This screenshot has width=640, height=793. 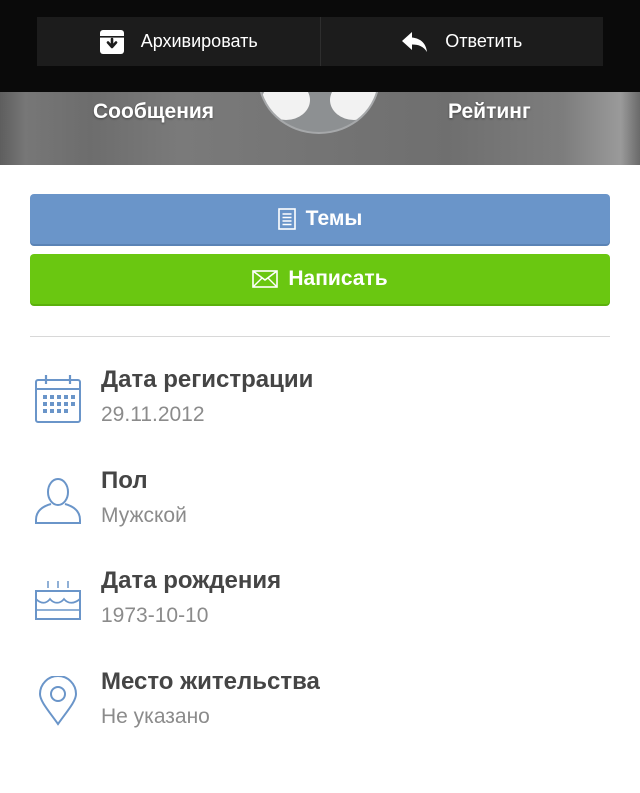 What do you see at coordinates (155, 615) in the screenshot?
I see `info-value: 1973-10-10` at bounding box center [155, 615].